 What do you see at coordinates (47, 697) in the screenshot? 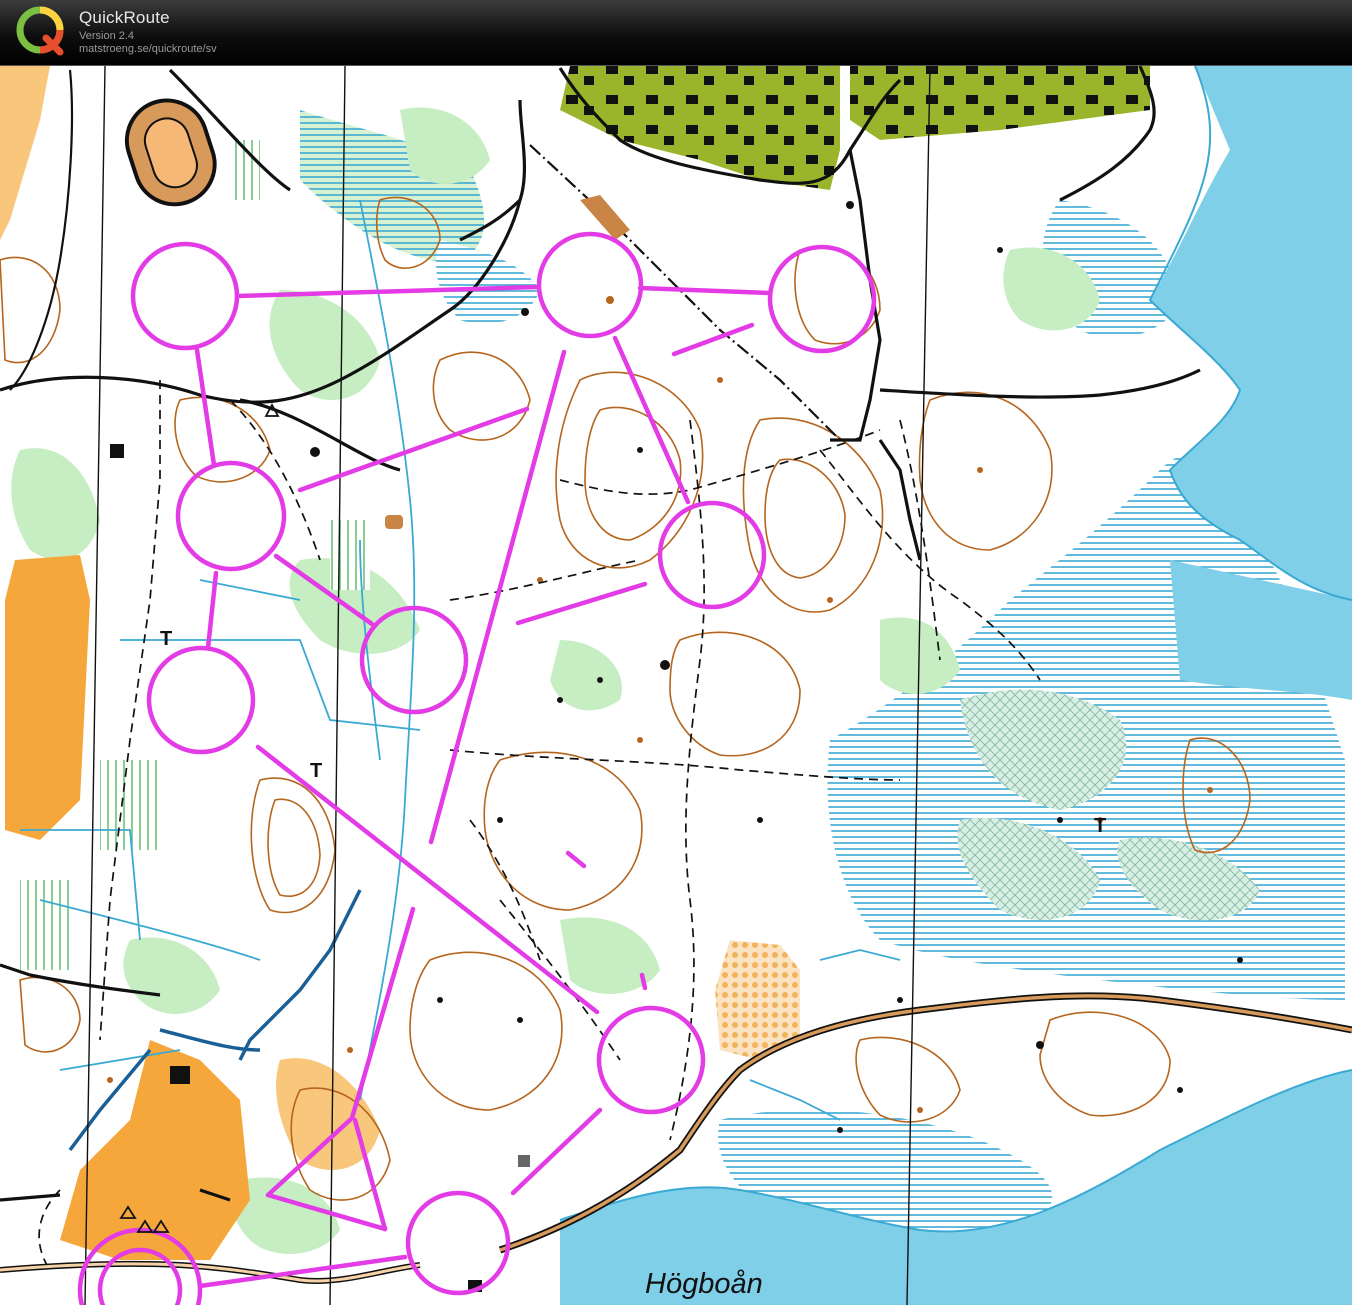
I see `open-land-west` at bounding box center [47, 697].